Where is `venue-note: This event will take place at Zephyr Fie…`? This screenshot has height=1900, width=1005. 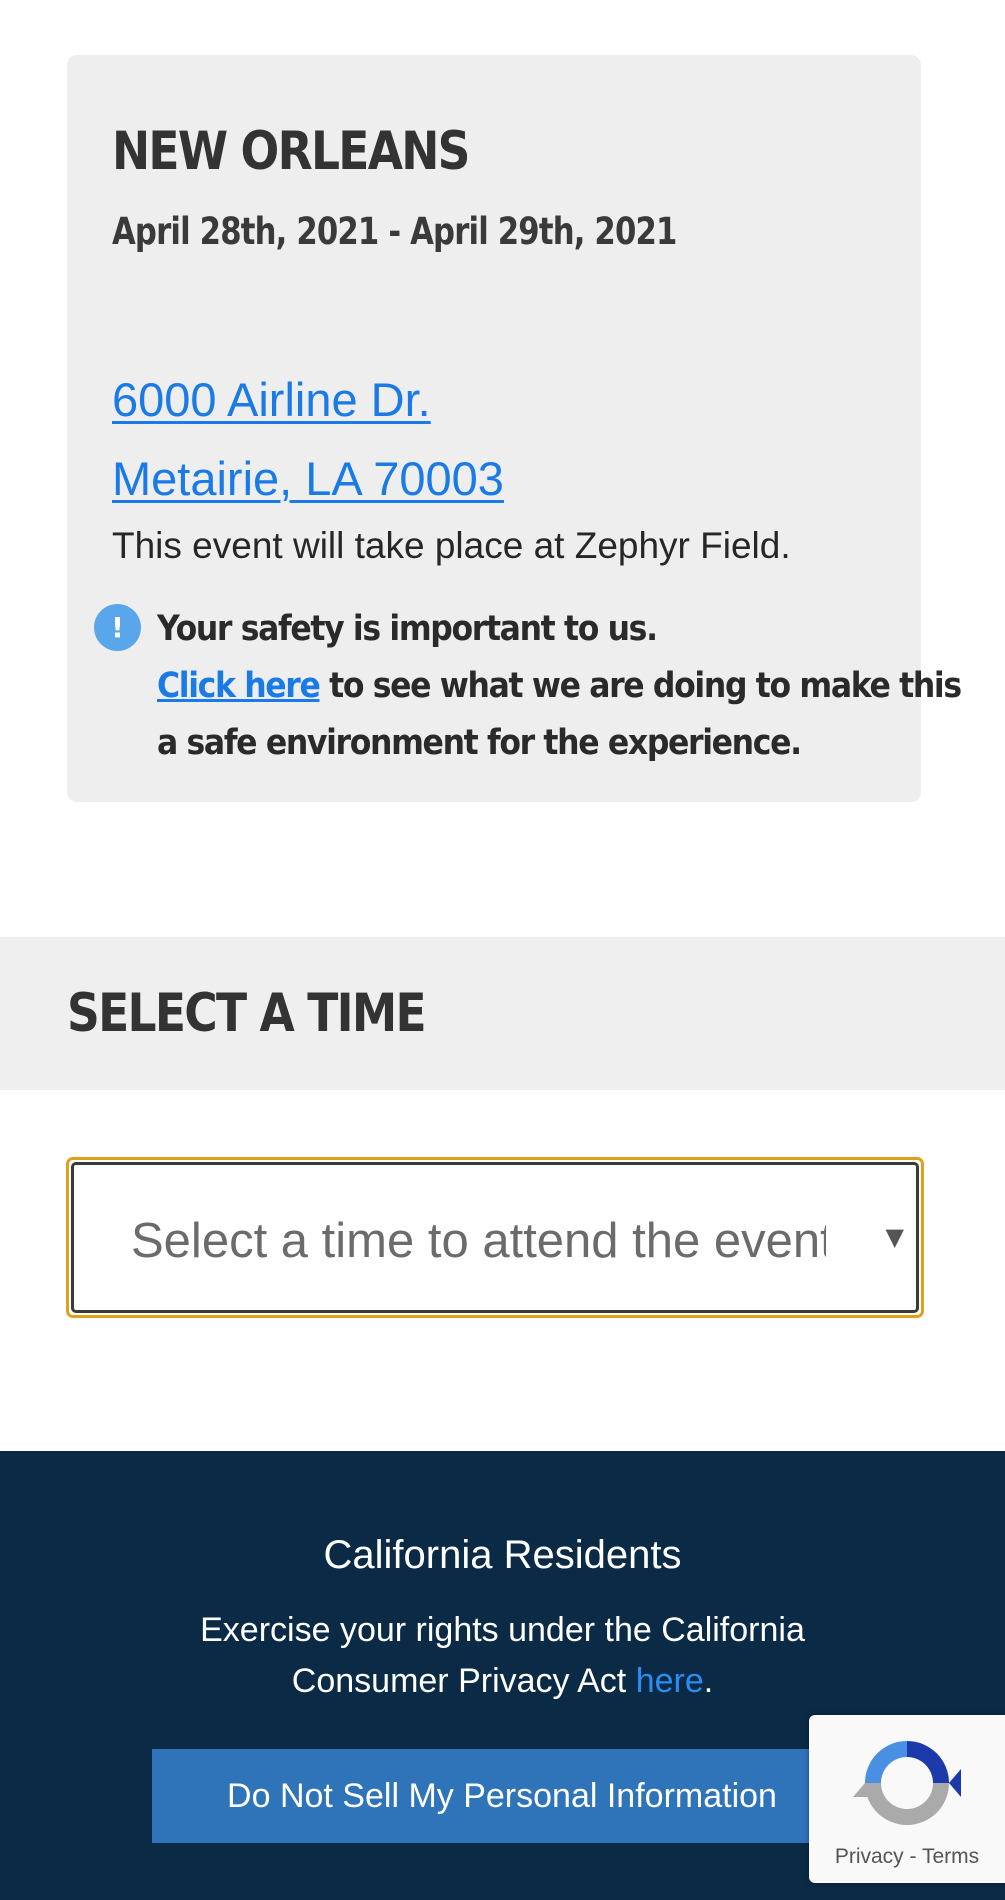 venue-note: This event will take place at Zephyr Fie… is located at coordinates (451, 545).